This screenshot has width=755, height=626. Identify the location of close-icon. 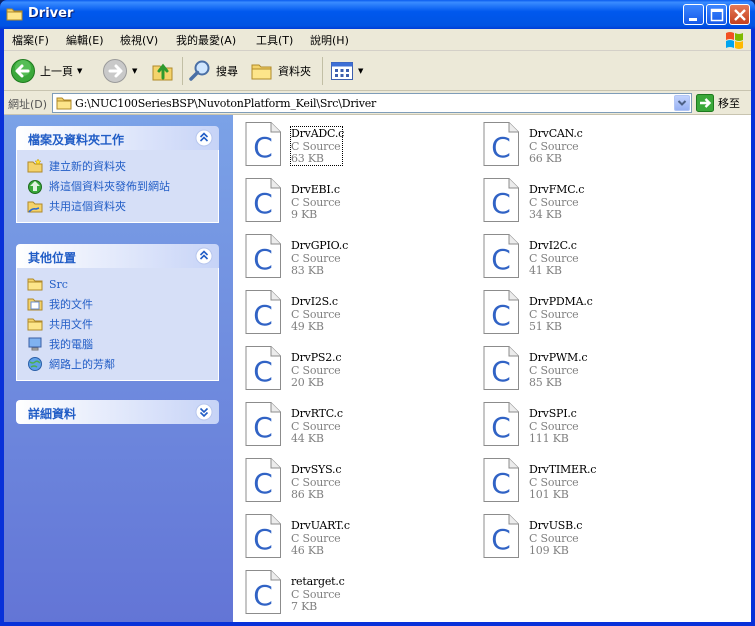
(740, 15).